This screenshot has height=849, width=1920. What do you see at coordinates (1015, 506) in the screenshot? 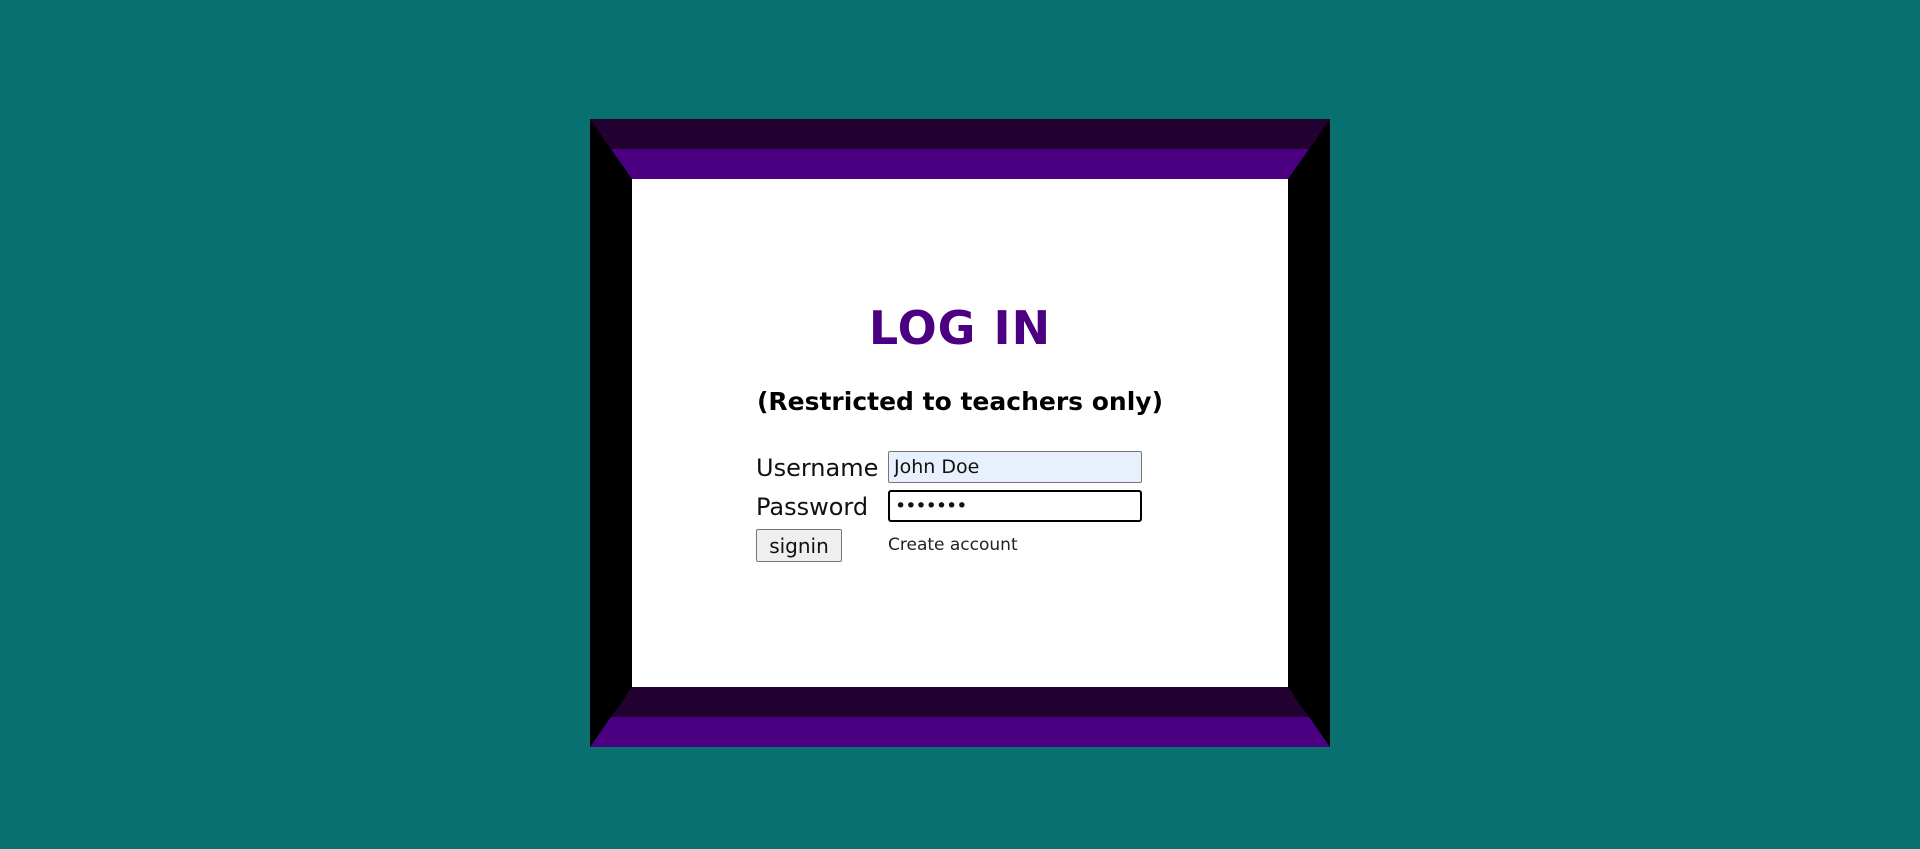
I see `password-input` at bounding box center [1015, 506].